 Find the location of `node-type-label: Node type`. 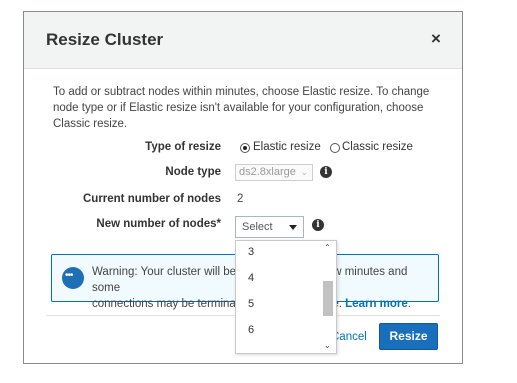

node-type-label: Node type is located at coordinates (193, 172).